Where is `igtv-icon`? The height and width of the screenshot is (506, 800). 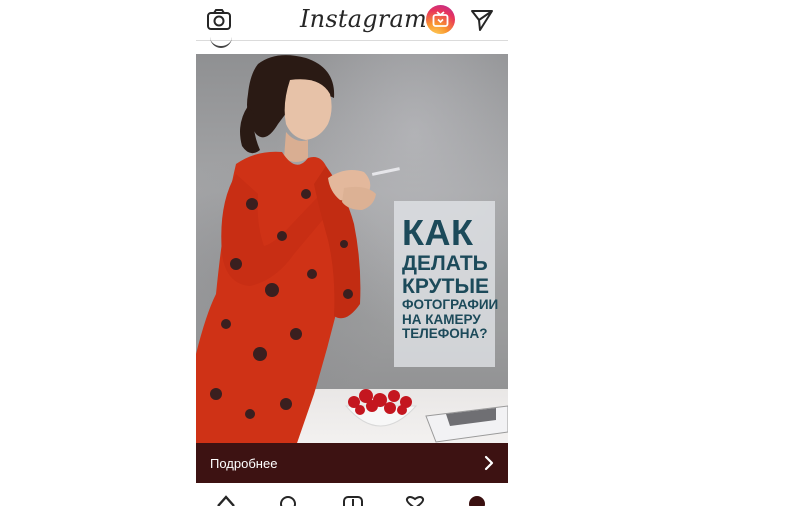 igtv-icon is located at coordinates (440, 19).